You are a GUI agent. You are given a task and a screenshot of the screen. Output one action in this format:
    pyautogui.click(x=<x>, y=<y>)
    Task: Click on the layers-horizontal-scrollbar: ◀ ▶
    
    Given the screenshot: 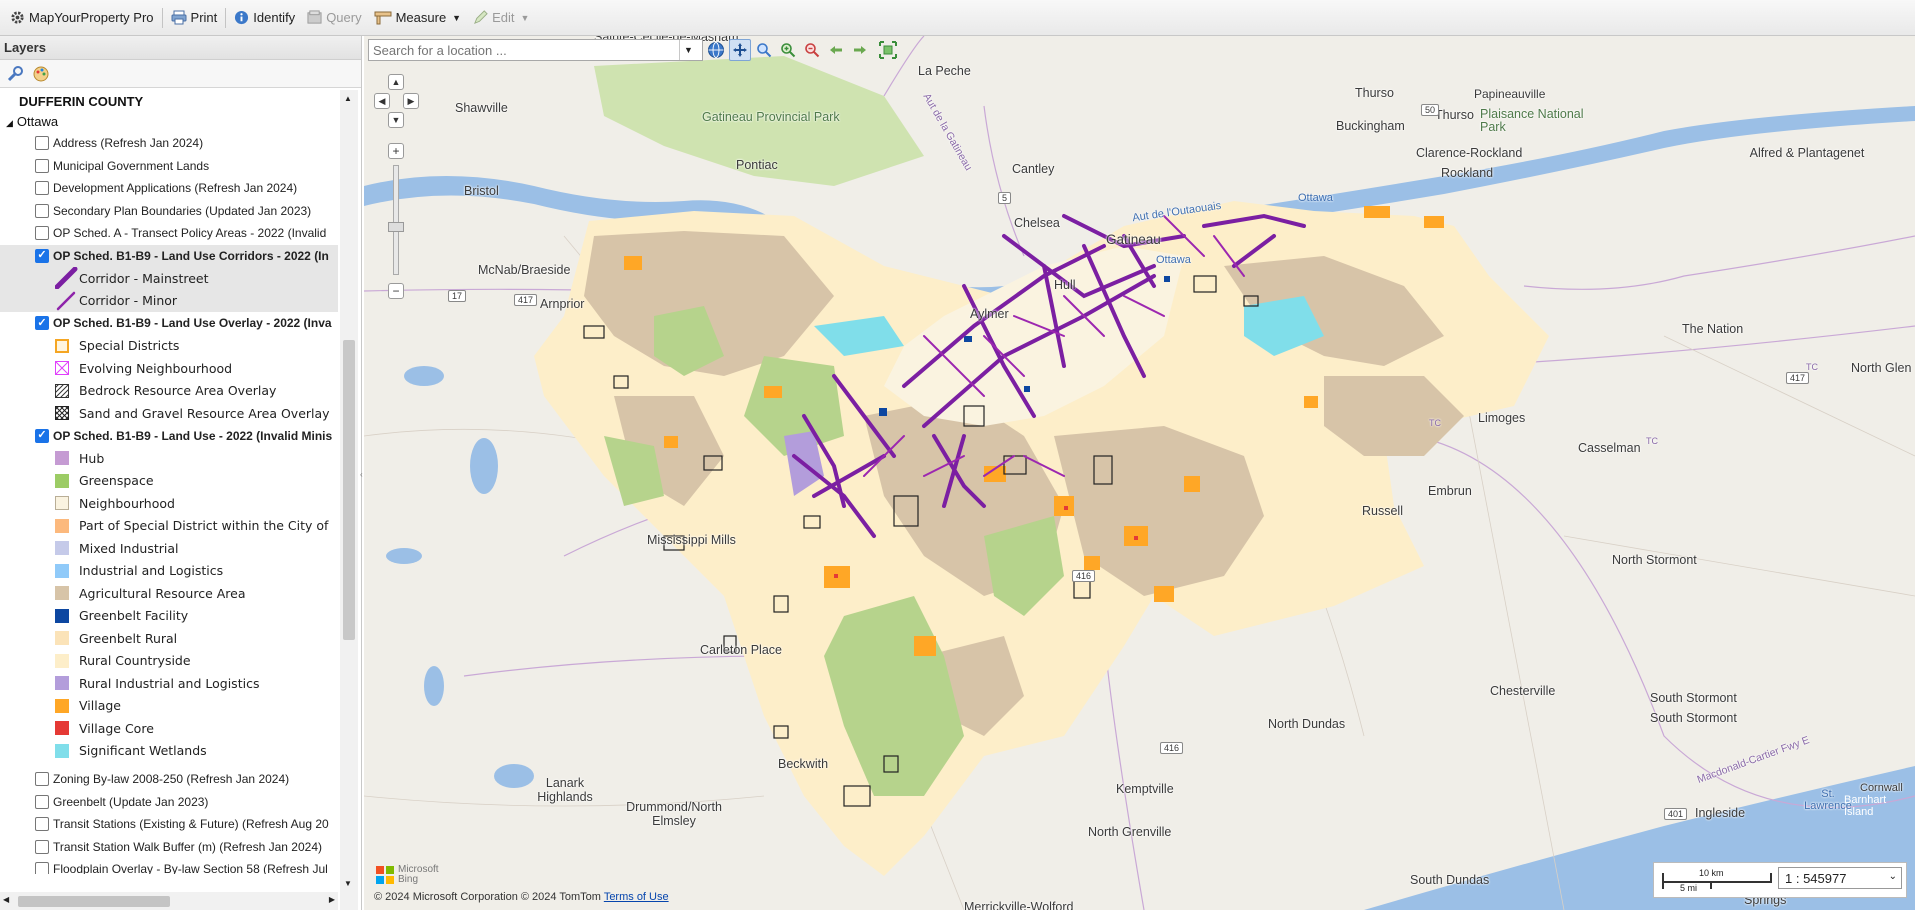 What is the action you would take?
    pyautogui.click(x=169, y=901)
    